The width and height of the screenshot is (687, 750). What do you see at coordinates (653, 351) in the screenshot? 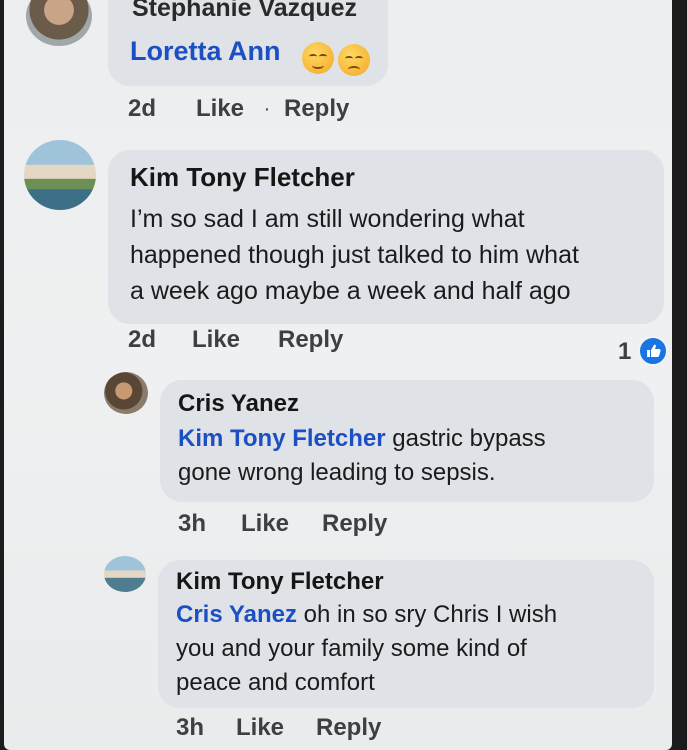
I see `thumbs-up-icon` at bounding box center [653, 351].